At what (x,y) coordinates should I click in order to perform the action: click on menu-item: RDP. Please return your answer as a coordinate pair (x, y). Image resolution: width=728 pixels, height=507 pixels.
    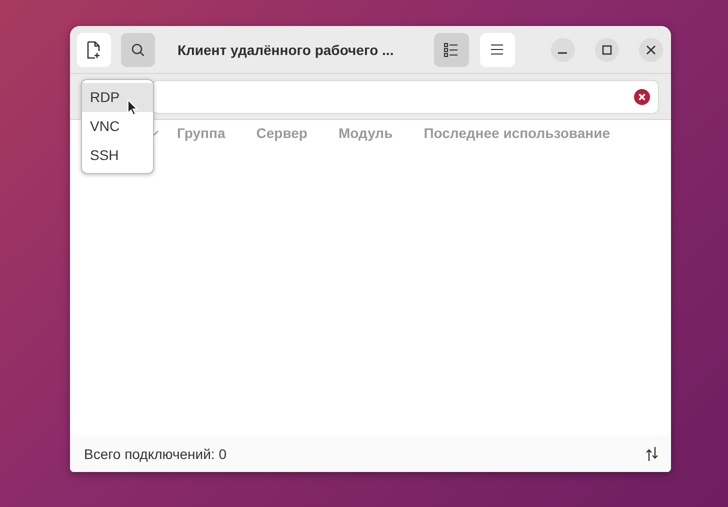
    Looking at the image, I should click on (117, 97).